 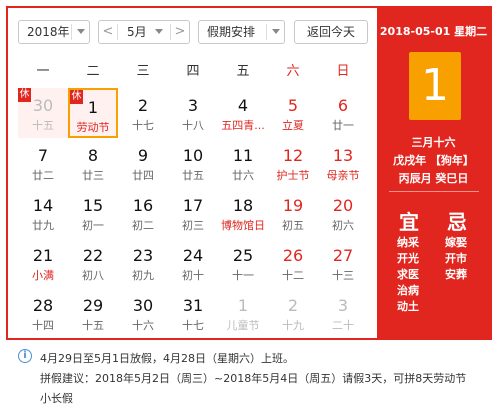 I want to click on calendar-day-cell: 1 儿童节, so click(x=243, y=313).